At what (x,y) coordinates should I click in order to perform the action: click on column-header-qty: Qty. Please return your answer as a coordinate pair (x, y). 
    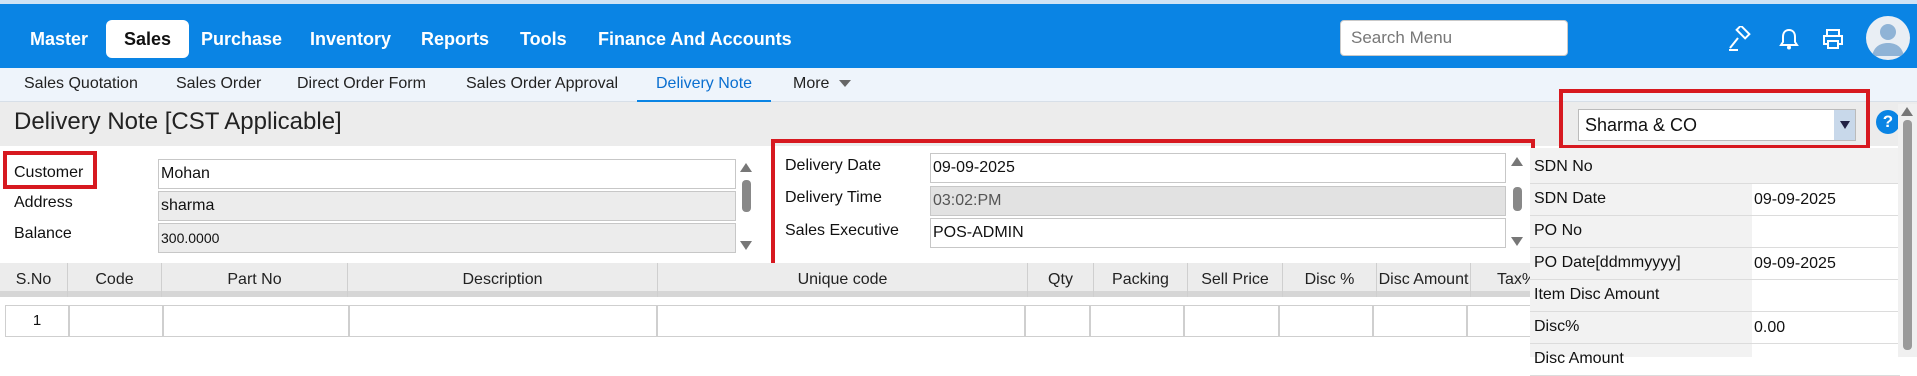
    Looking at the image, I should click on (1061, 280).